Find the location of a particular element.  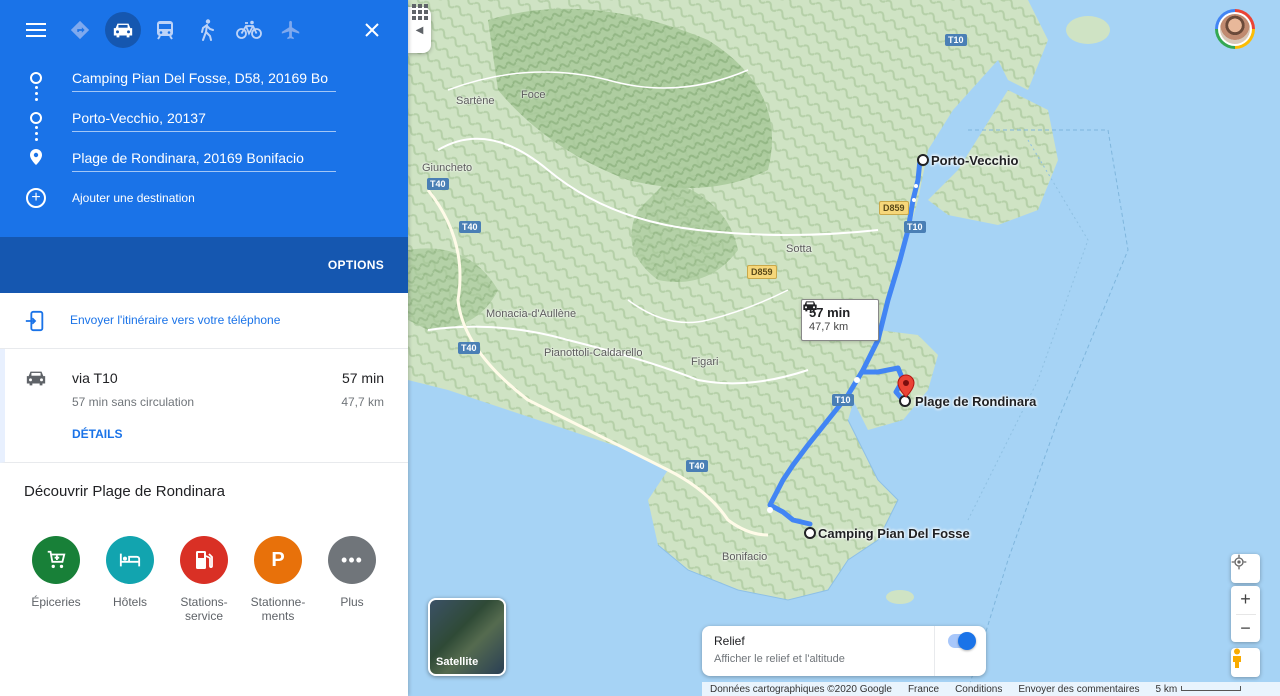

waypoint-input-1: Camping Pian Del Fosse, D58, 20169 Bo is located at coordinates (204, 80).